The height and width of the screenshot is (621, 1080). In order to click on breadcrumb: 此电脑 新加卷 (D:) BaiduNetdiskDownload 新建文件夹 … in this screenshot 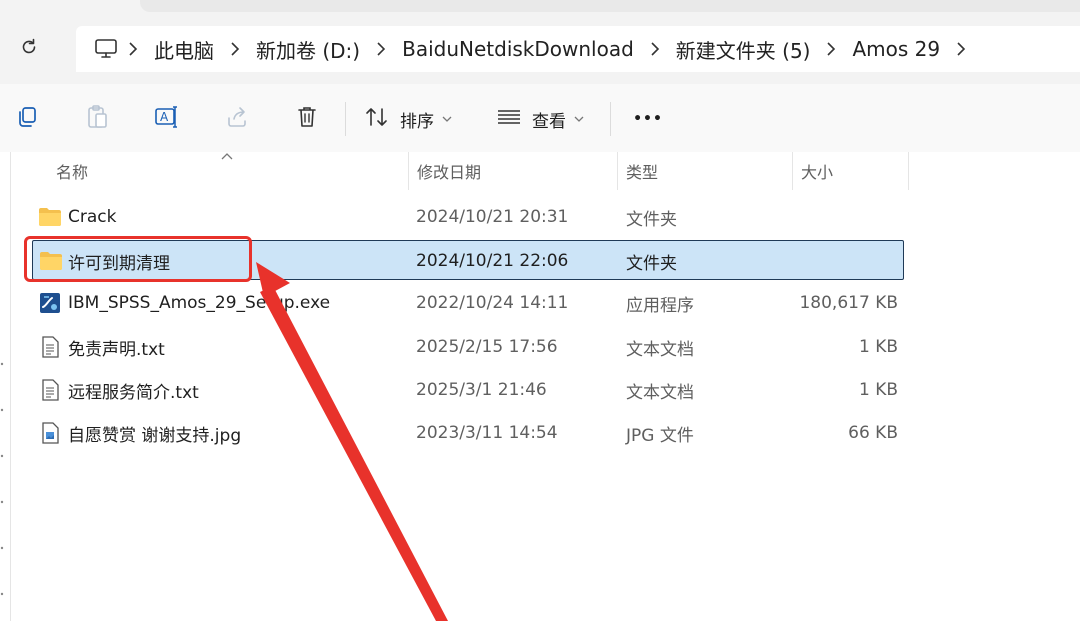, I will do `click(578, 49)`.